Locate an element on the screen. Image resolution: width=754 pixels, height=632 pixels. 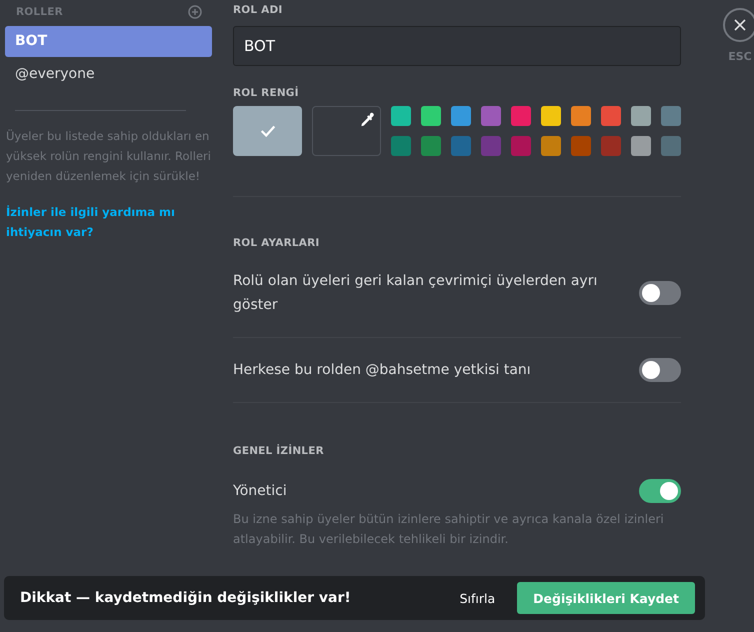
esc-label: ESC is located at coordinates (740, 56).